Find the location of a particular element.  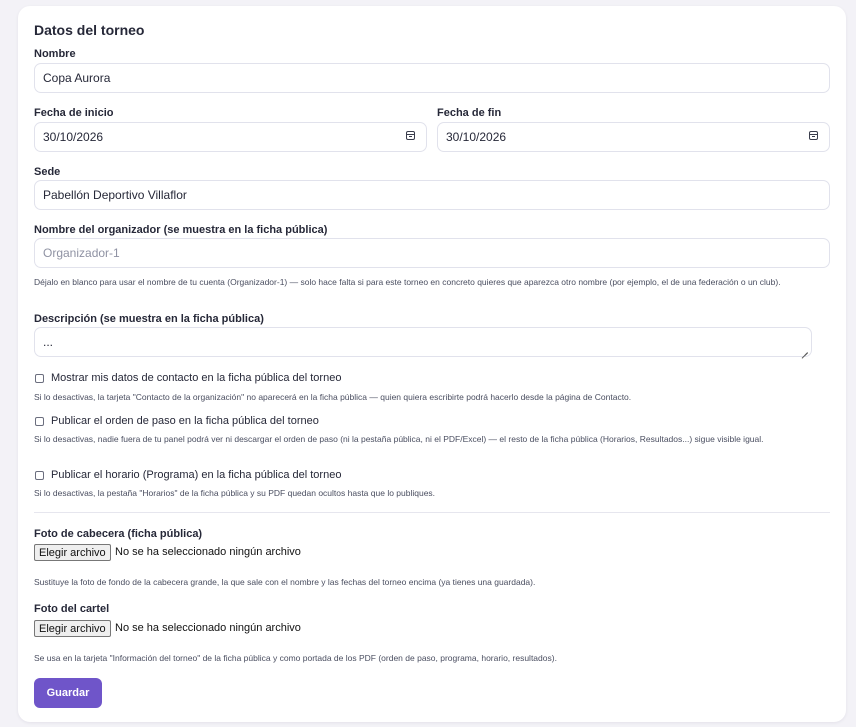

header-photo-status: No se ha seleccionado ningún archivo is located at coordinates (208, 552).